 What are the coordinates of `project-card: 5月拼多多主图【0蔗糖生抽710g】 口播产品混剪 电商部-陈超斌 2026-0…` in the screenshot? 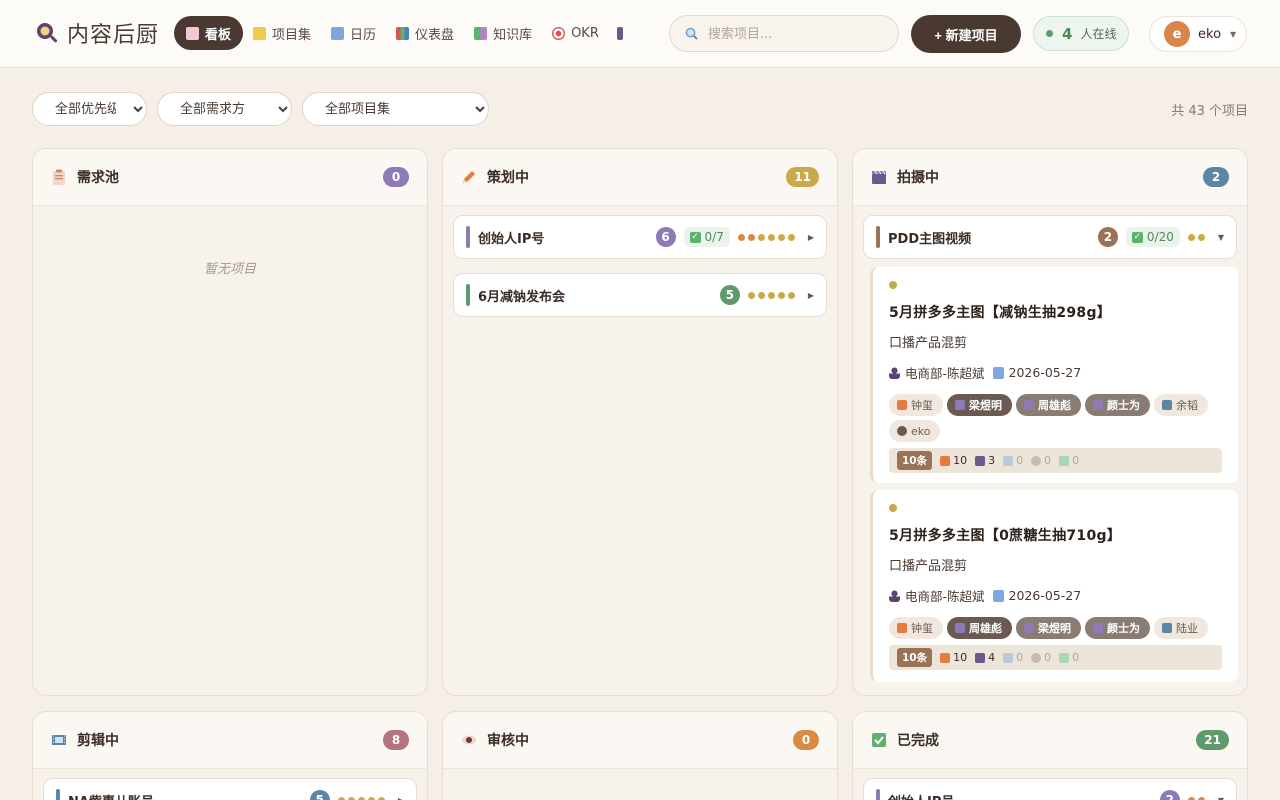 It's located at (1054, 586).